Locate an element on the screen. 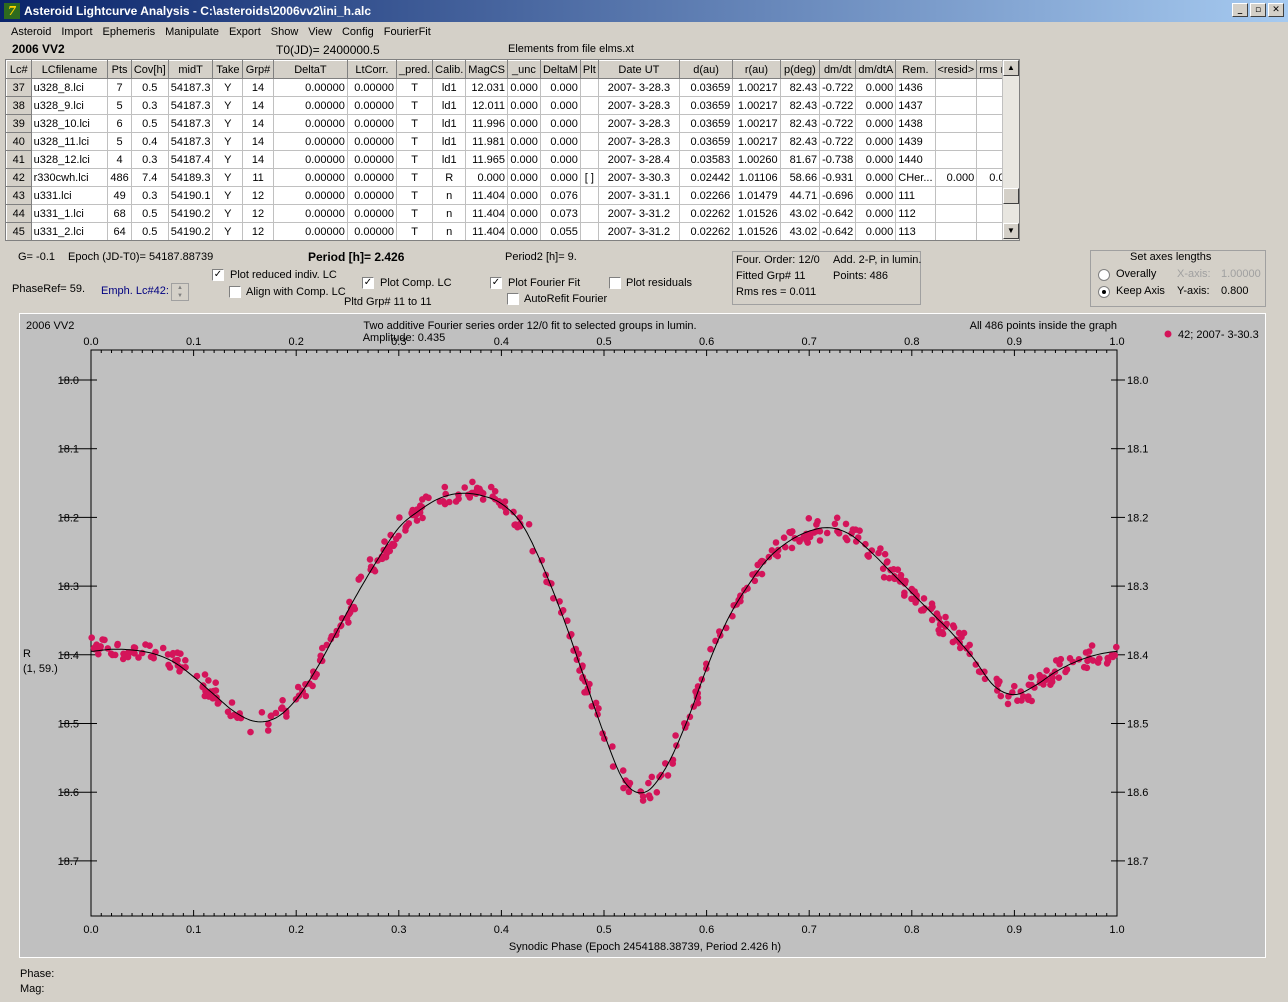  column-header: <resid> is located at coordinates (956, 69).